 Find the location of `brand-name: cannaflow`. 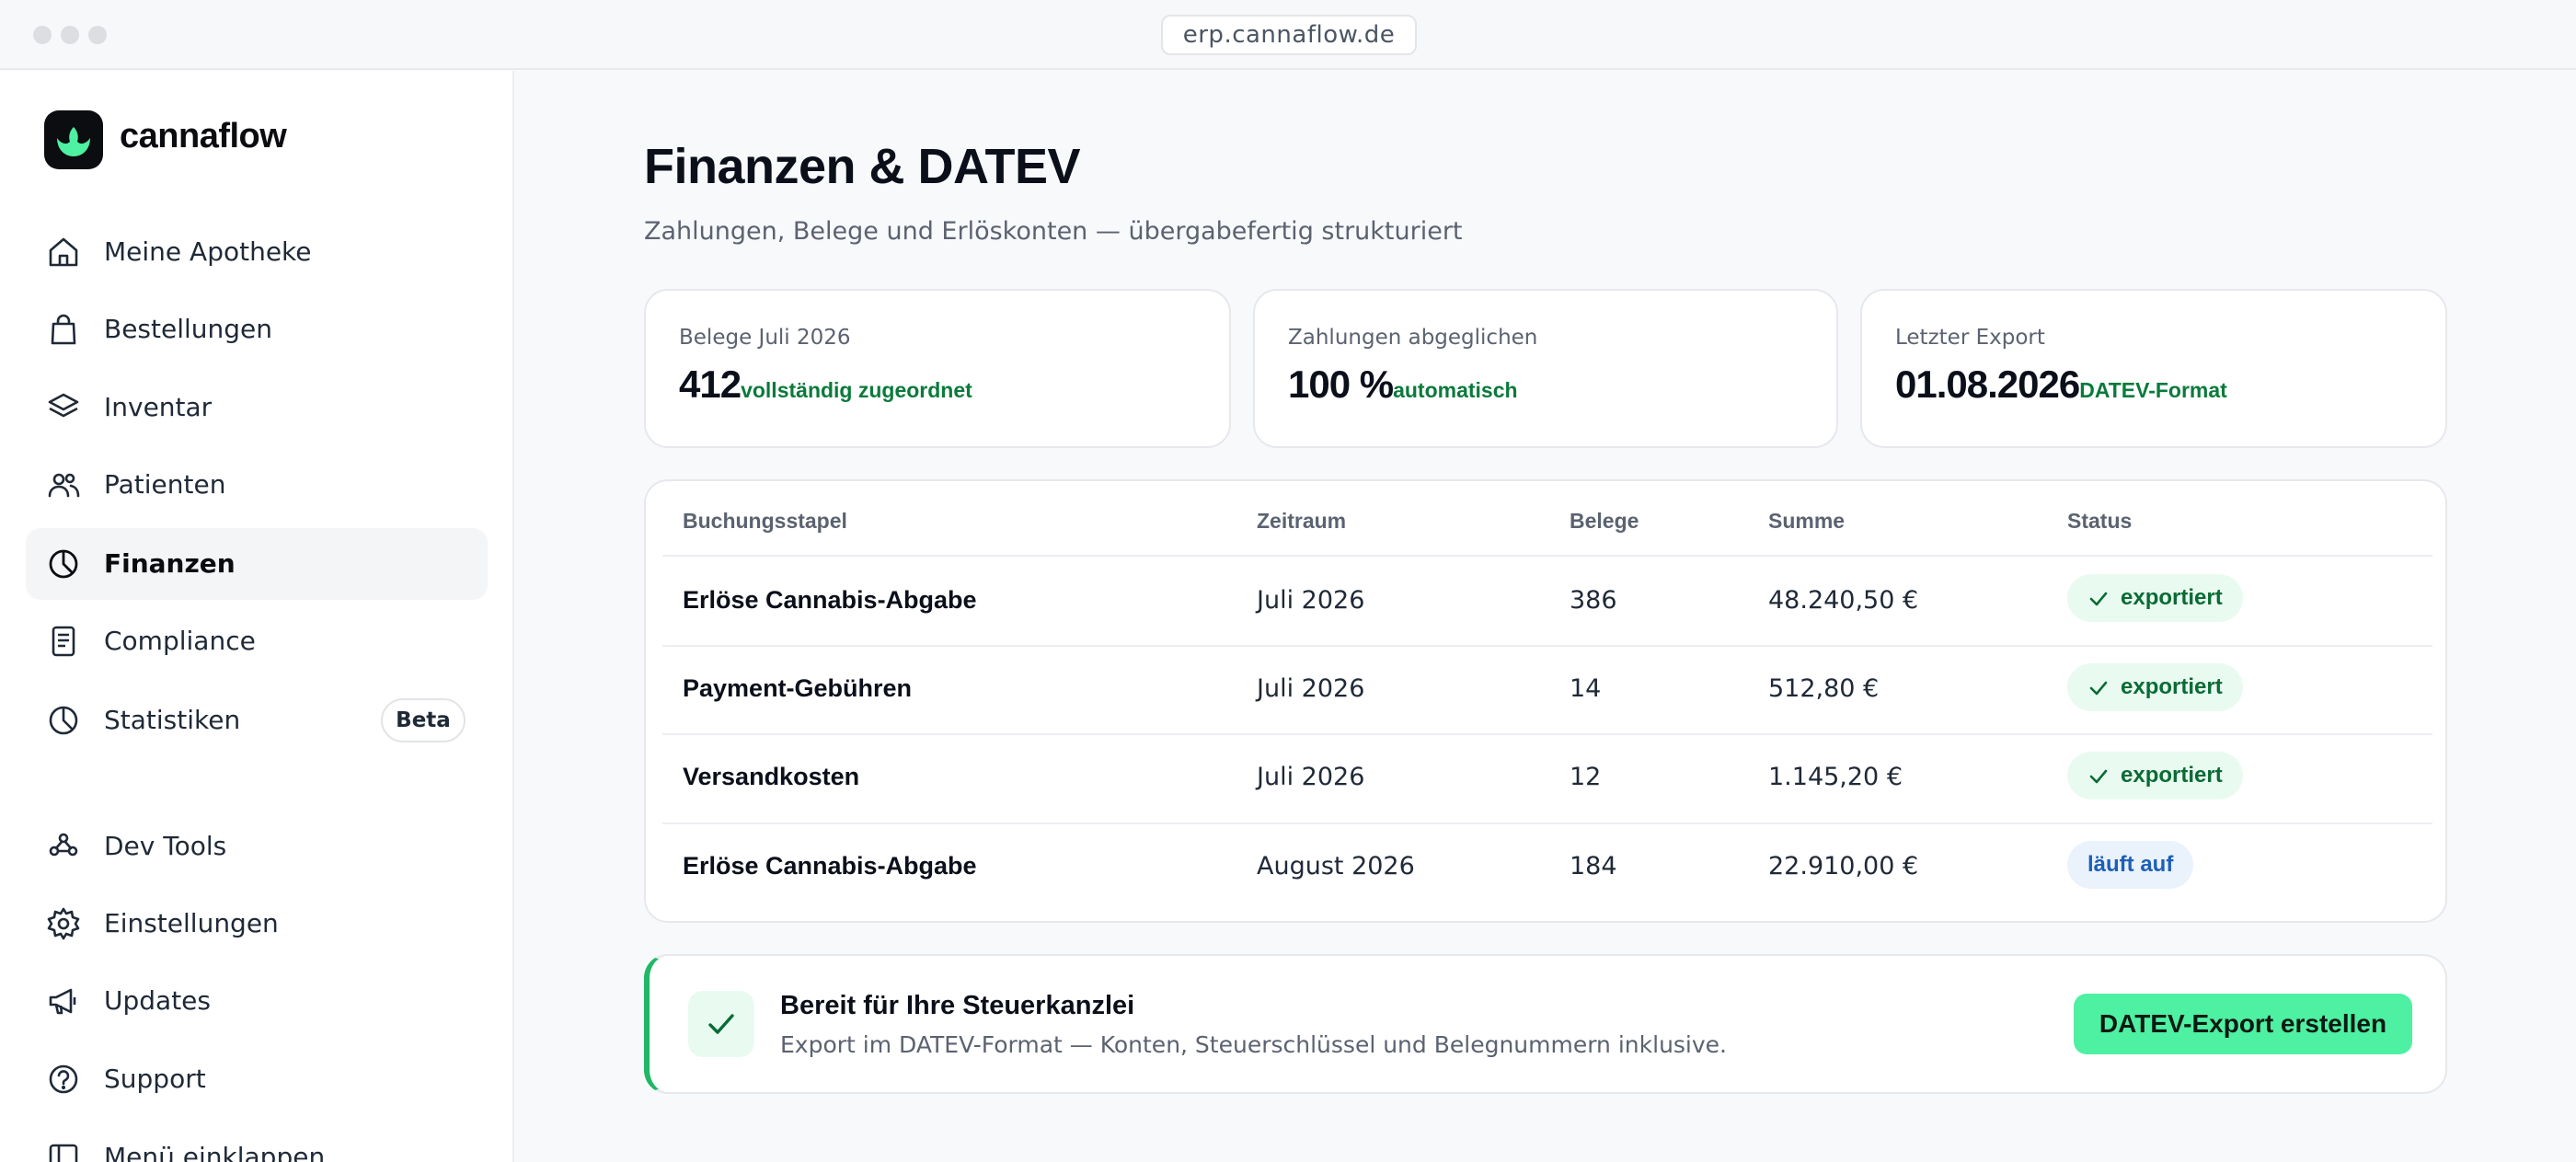

brand-name: cannaflow is located at coordinates (203, 136).